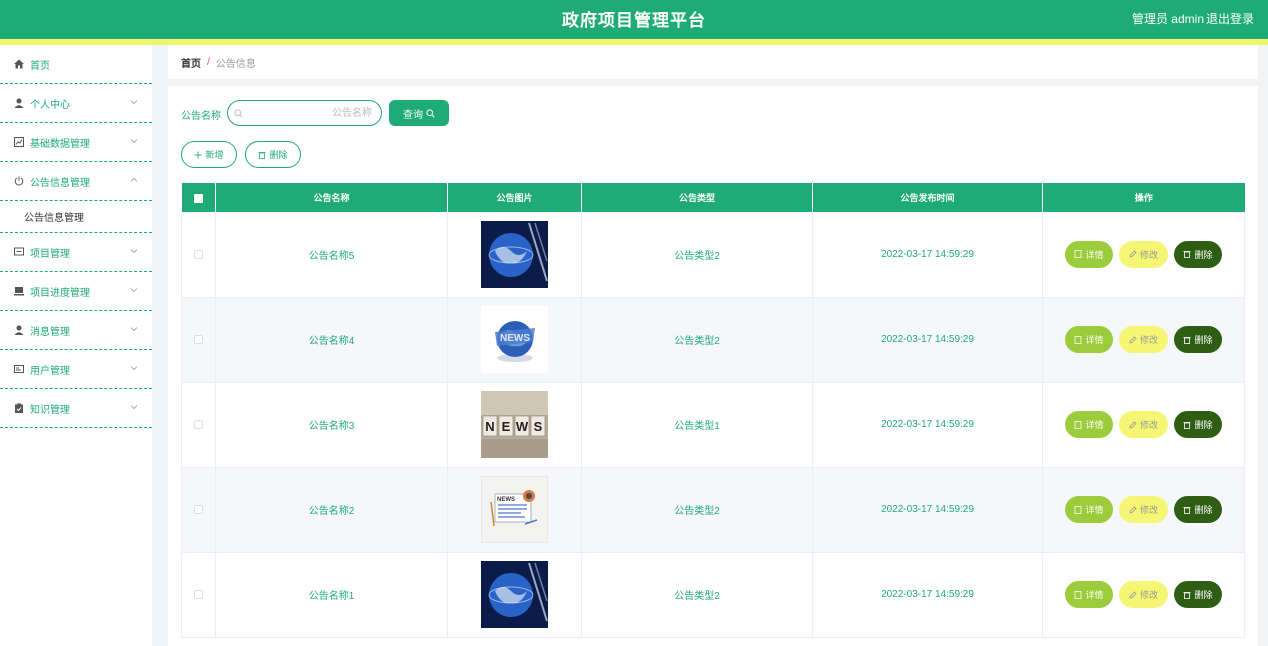 The height and width of the screenshot is (646, 1268). What do you see at coordinates (19, 181) in the screenshot?
I see `power-icon` at bounding box center [19, 181].